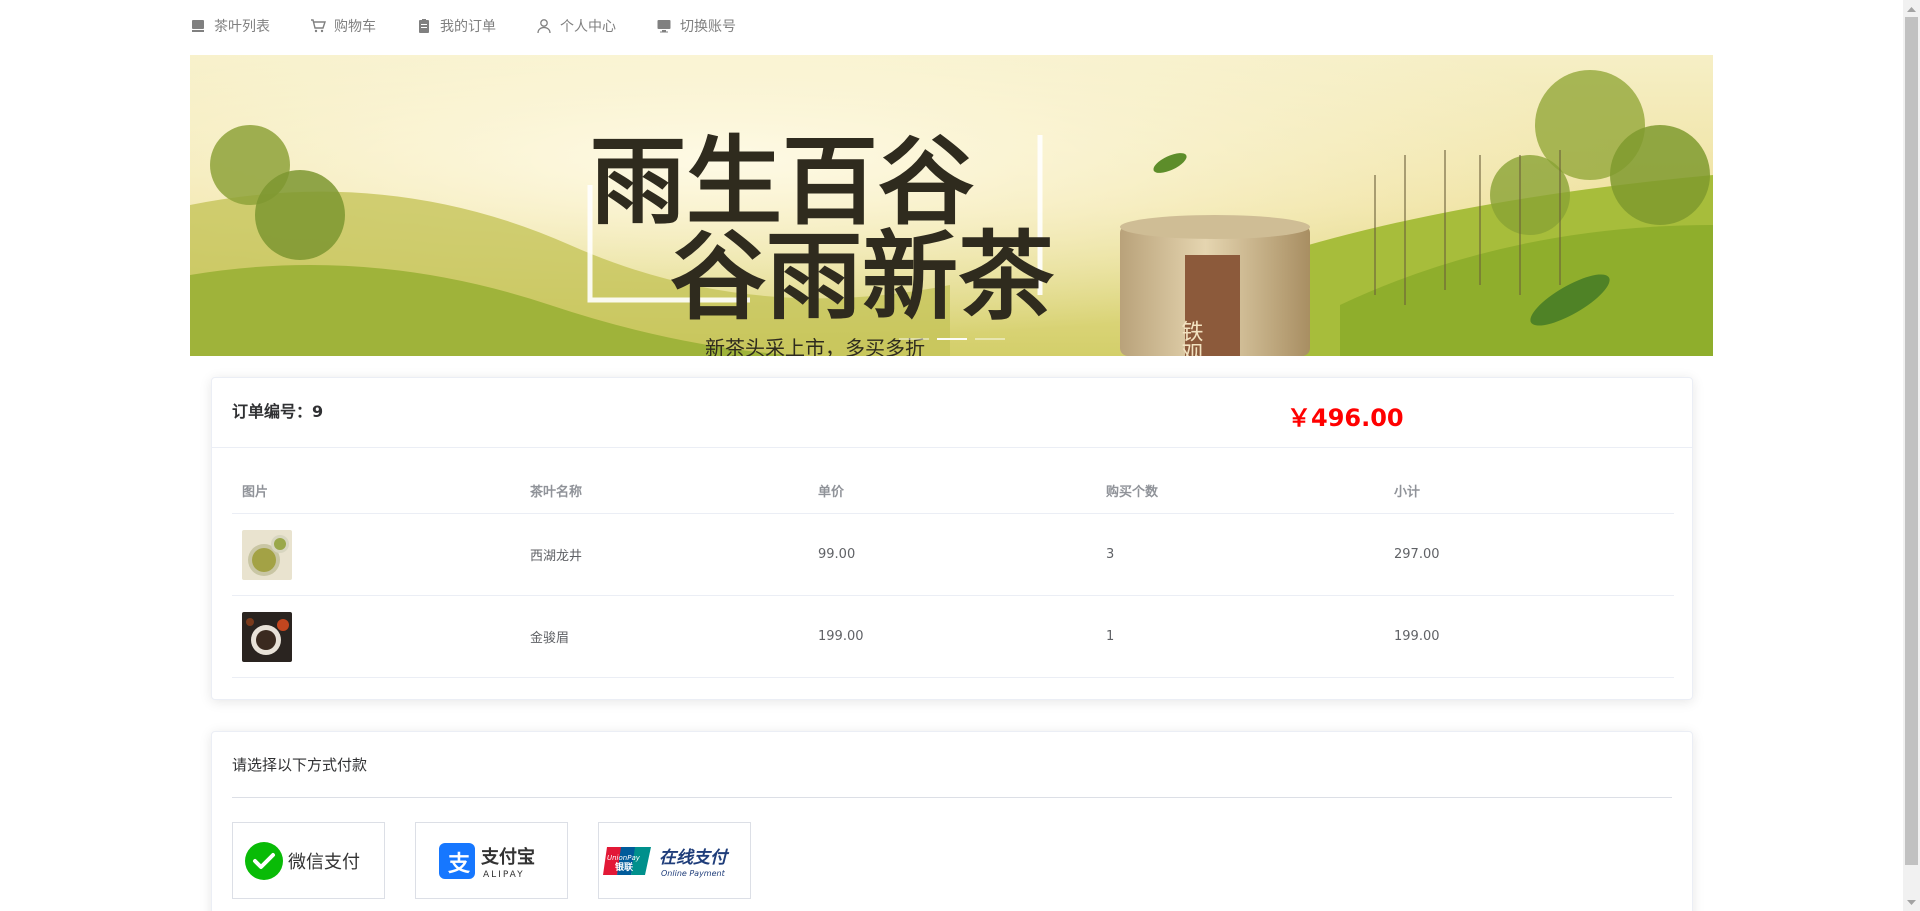  Describe the element at coordinates (953, 637) in the screenshot. I see `table-row: 金骏眉 199.00 1 199.00` at that location.